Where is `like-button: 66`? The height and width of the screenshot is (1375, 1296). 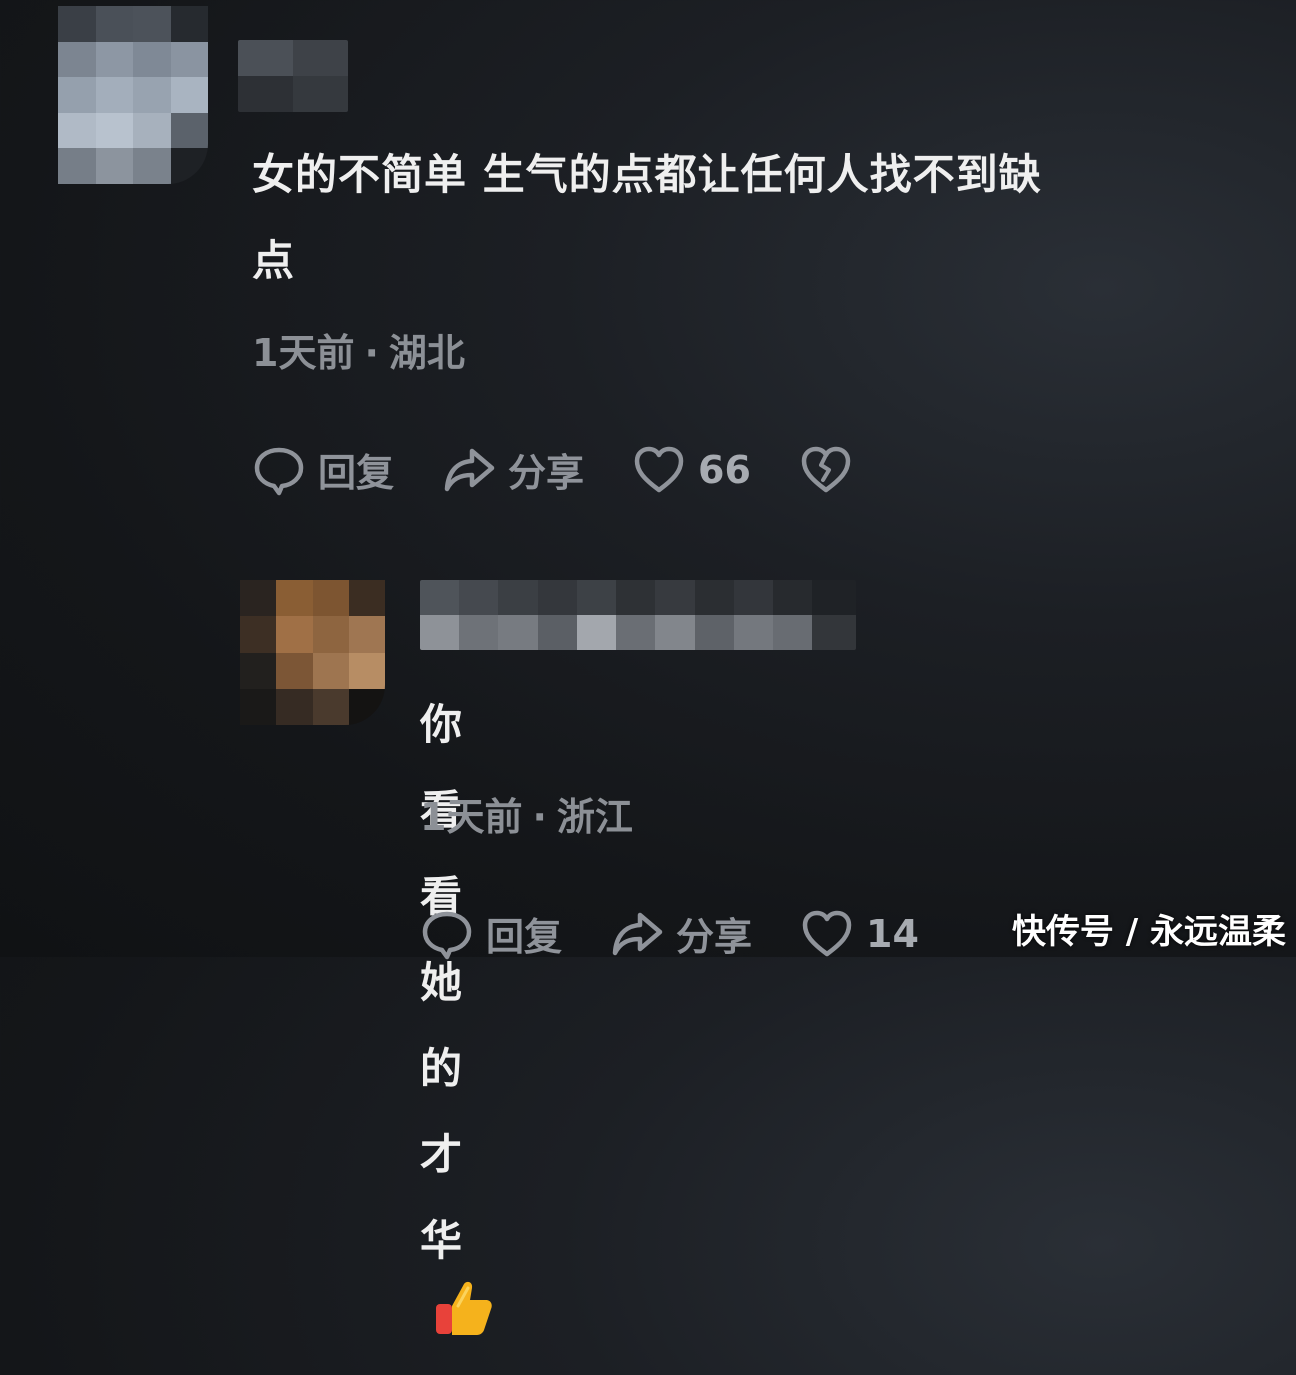 like-button: 66 is located at coordinates (691, 470).